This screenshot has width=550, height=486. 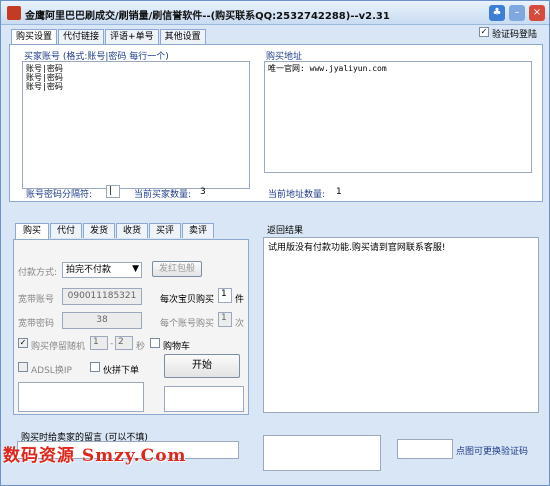 I want to click on per-item-unit: 件, so click(x=240, y=300).